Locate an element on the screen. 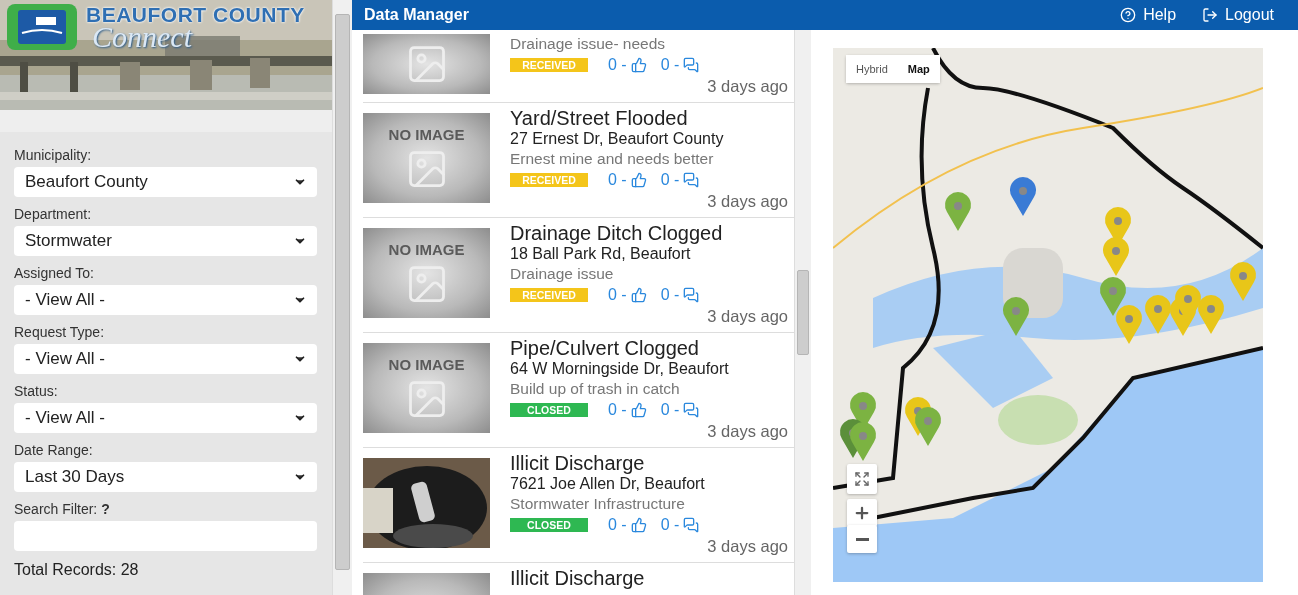 The height and width of the screenshot is (595, 1298). banner-title: BEAUFORT COUNTY is located at coordinates (195, 15).